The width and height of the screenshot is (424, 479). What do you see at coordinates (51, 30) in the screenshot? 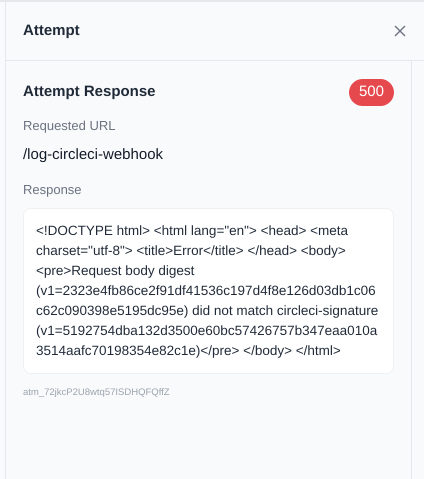
I see `panel-title: Attempt` at bounding box center [51, 30].